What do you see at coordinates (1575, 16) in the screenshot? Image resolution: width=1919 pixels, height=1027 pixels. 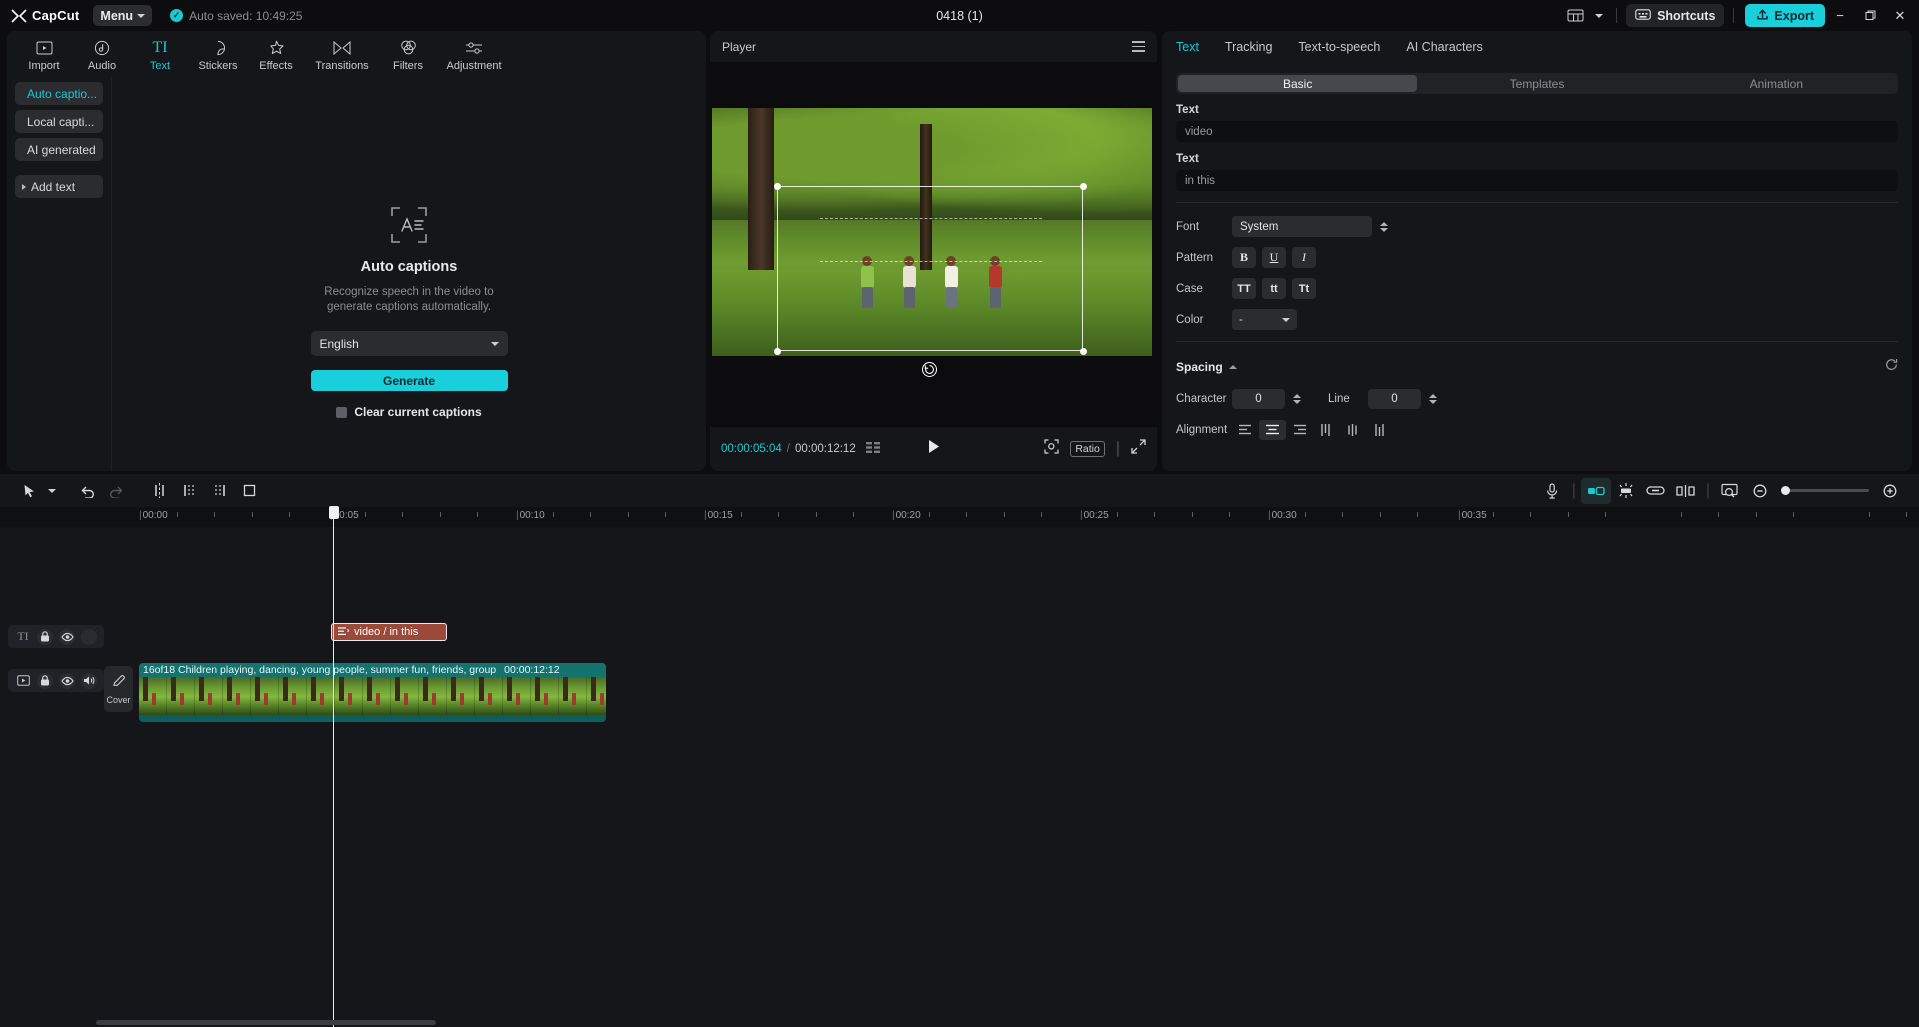 I see `layout-icon` at bounding box center [1575, 16].